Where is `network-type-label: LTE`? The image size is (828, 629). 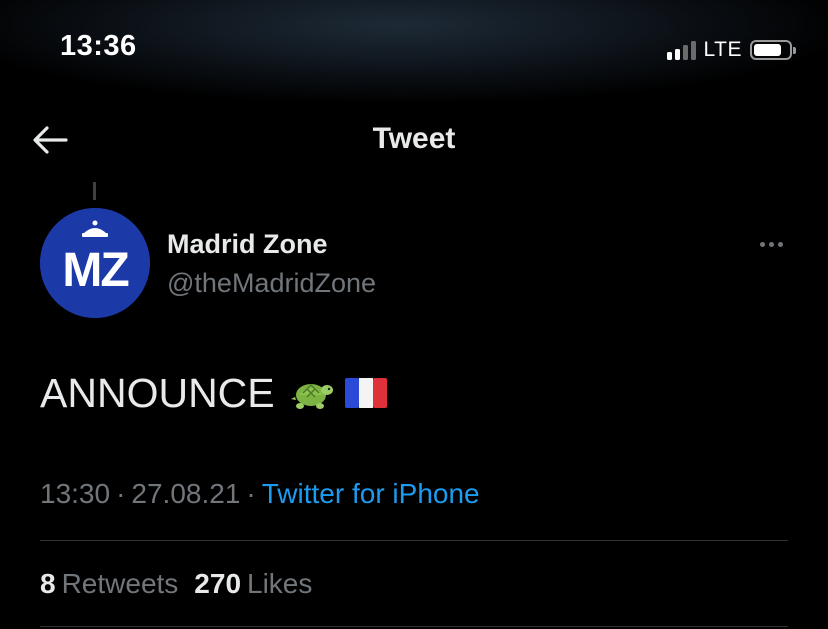
network-type-label: LTE is located at coordinates (722, 49).